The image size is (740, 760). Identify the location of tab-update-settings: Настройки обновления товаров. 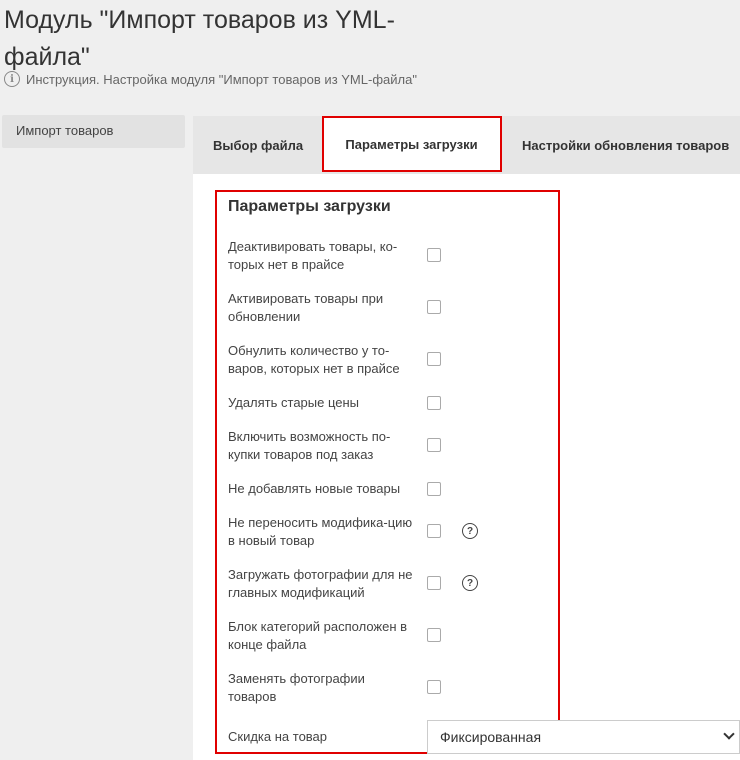
(625, 145).